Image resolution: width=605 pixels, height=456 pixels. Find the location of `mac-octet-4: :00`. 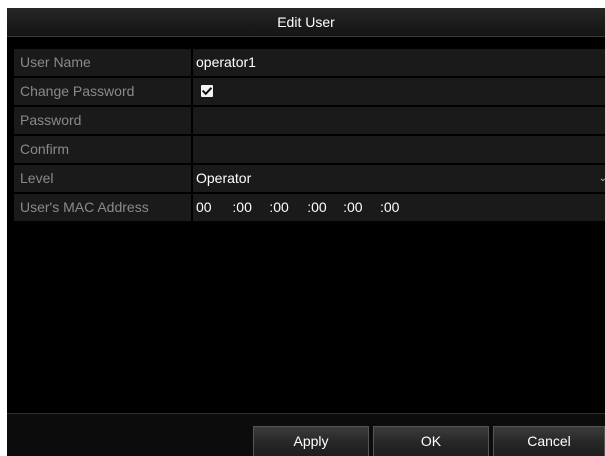

mac-octet-4: :00 is located at coordinates (309, 207).